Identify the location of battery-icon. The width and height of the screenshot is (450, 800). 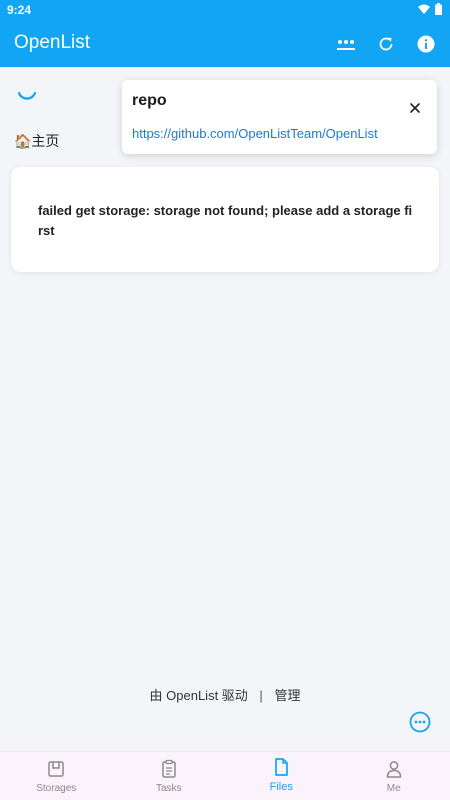
(438, 9).